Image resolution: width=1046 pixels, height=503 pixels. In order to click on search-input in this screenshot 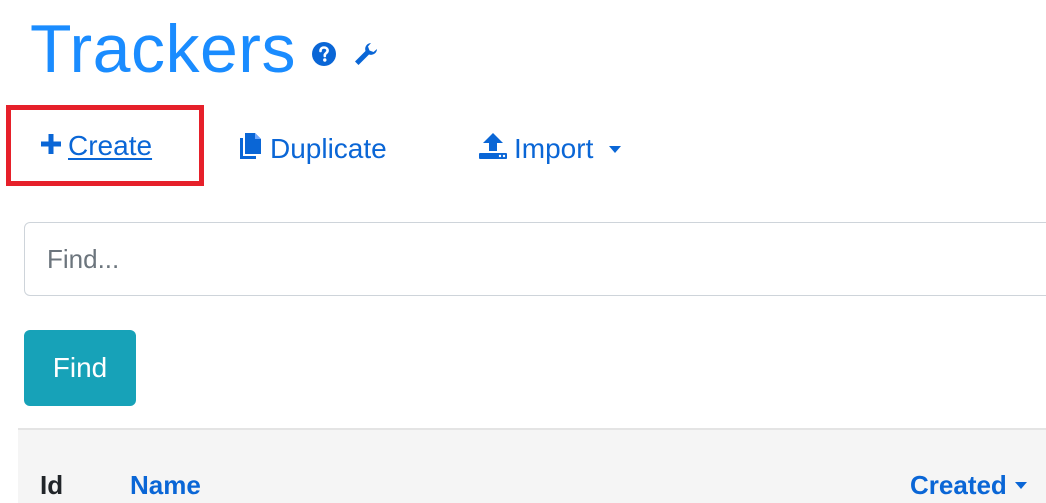, I will do `click(535, 259)`.